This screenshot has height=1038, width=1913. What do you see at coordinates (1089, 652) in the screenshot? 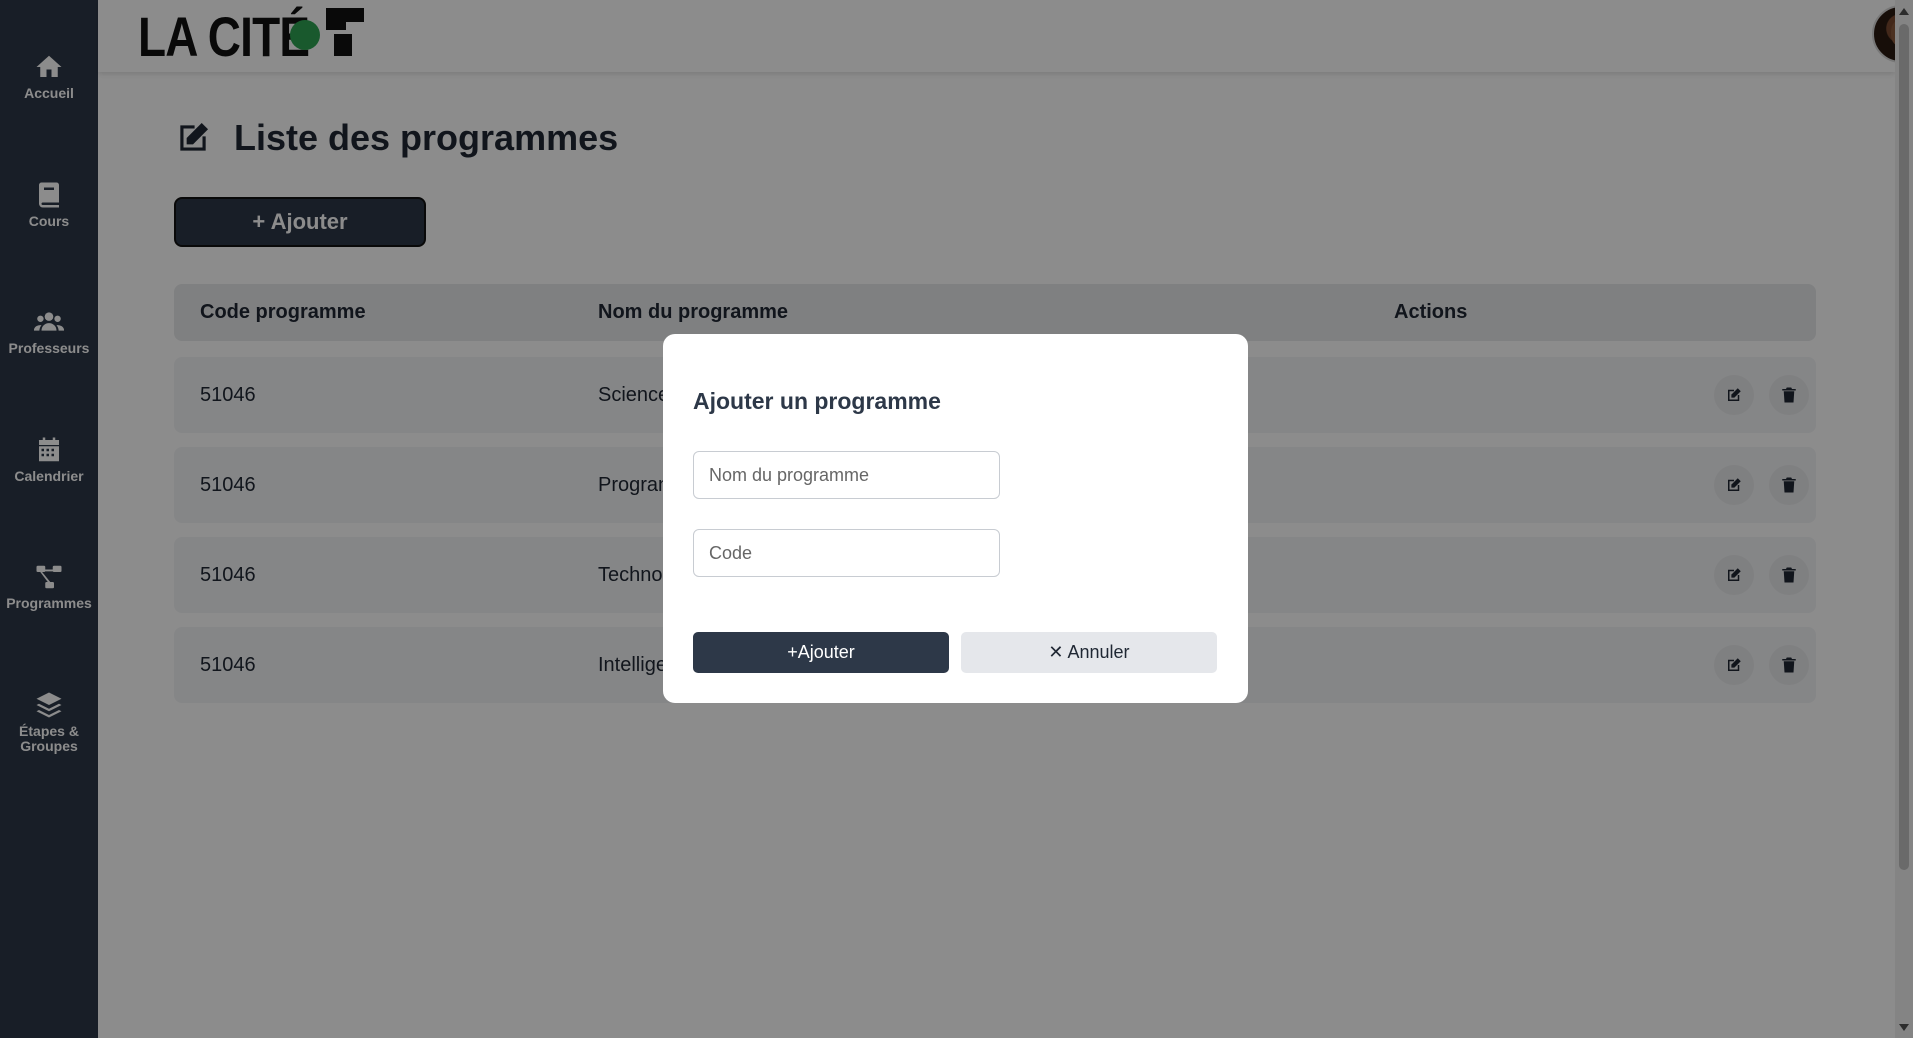
I see `cancel-button: ✕ Annuler` at bounding box center [1089, 652].